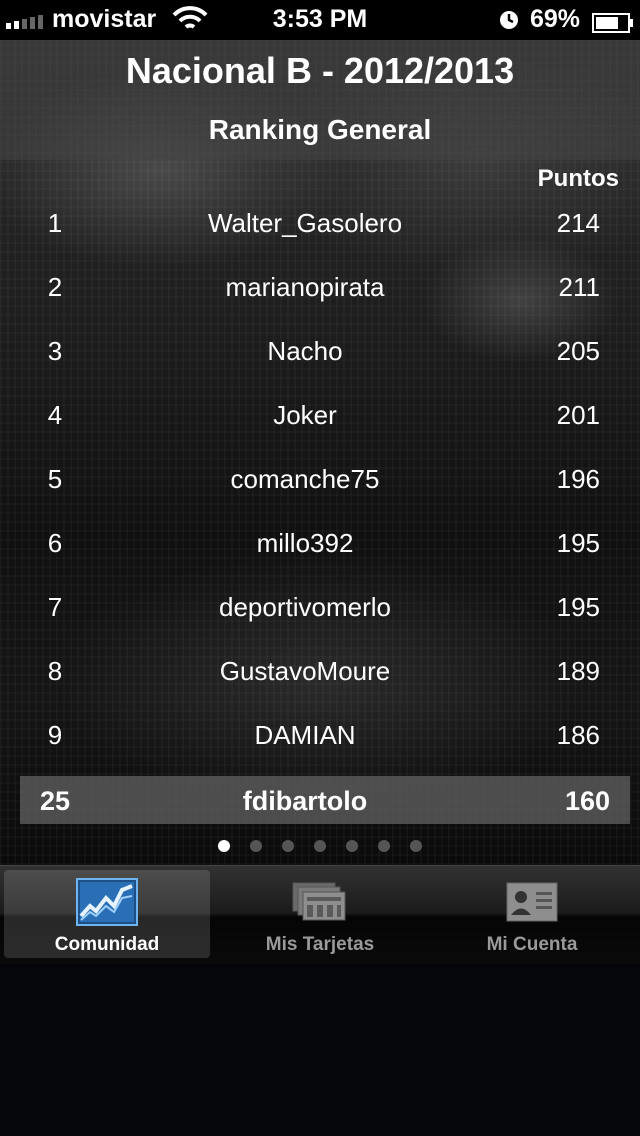  What do you see at coordinates (320, 70) in the screenshot?
I see `page-title: Nacional B - 2012/2013` at bounding box center [320, 70].